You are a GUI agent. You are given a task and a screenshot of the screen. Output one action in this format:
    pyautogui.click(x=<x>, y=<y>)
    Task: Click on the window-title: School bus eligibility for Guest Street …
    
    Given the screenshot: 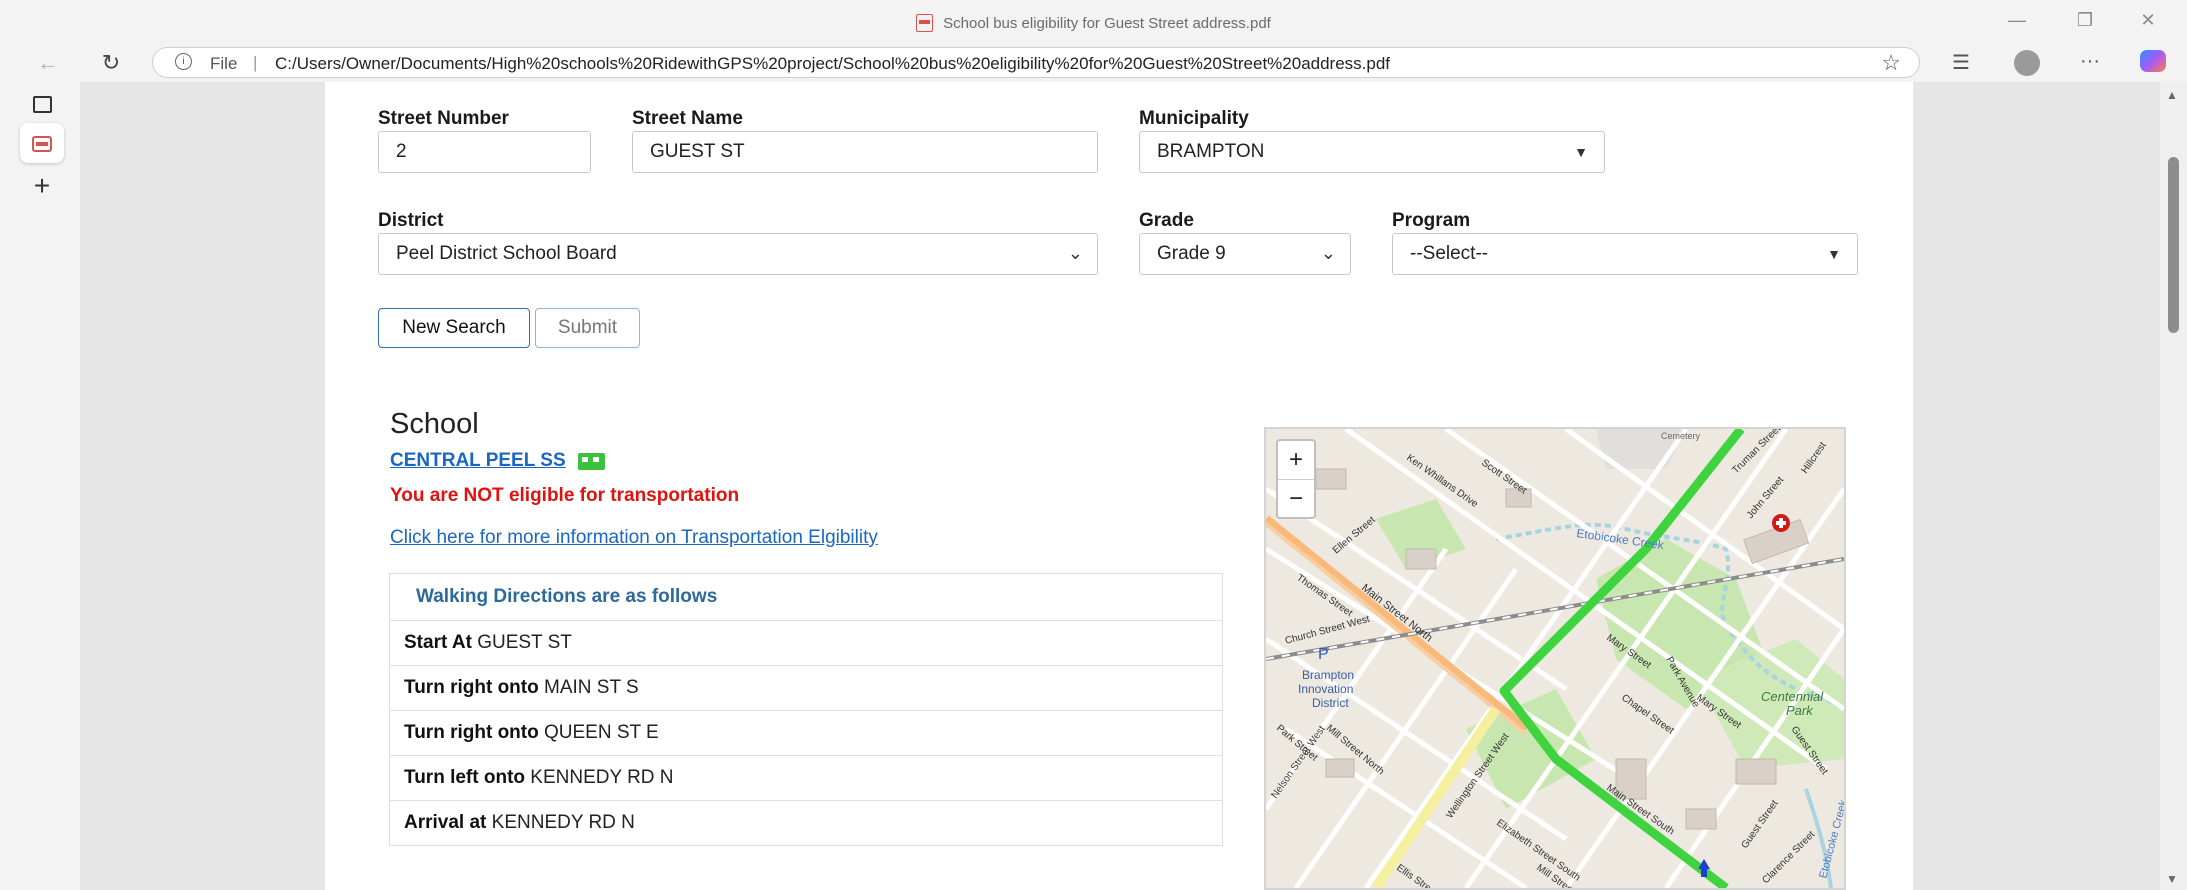 What is the action you would take?
    pyautogui.click(x=1093, y=23)
    